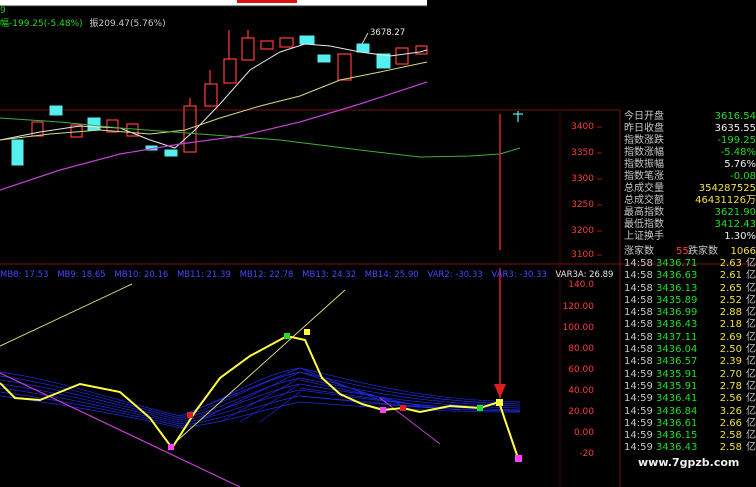  I want to click on indicator-label: MB10: 20.16, so click(141, 275).